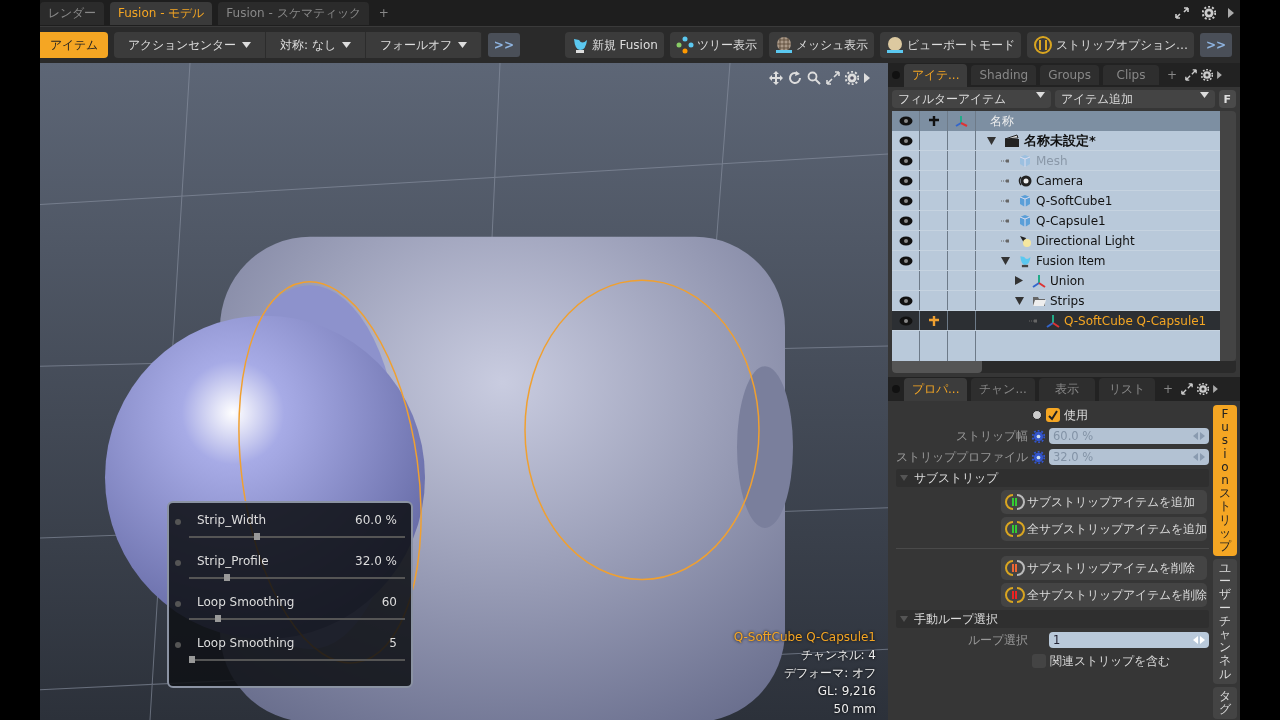 The width and height of the screenshot is (1280, 720). Describe the element at coordinates (376, 520) in the screenshot. I see `slider-value: 60.0 %` at that location.